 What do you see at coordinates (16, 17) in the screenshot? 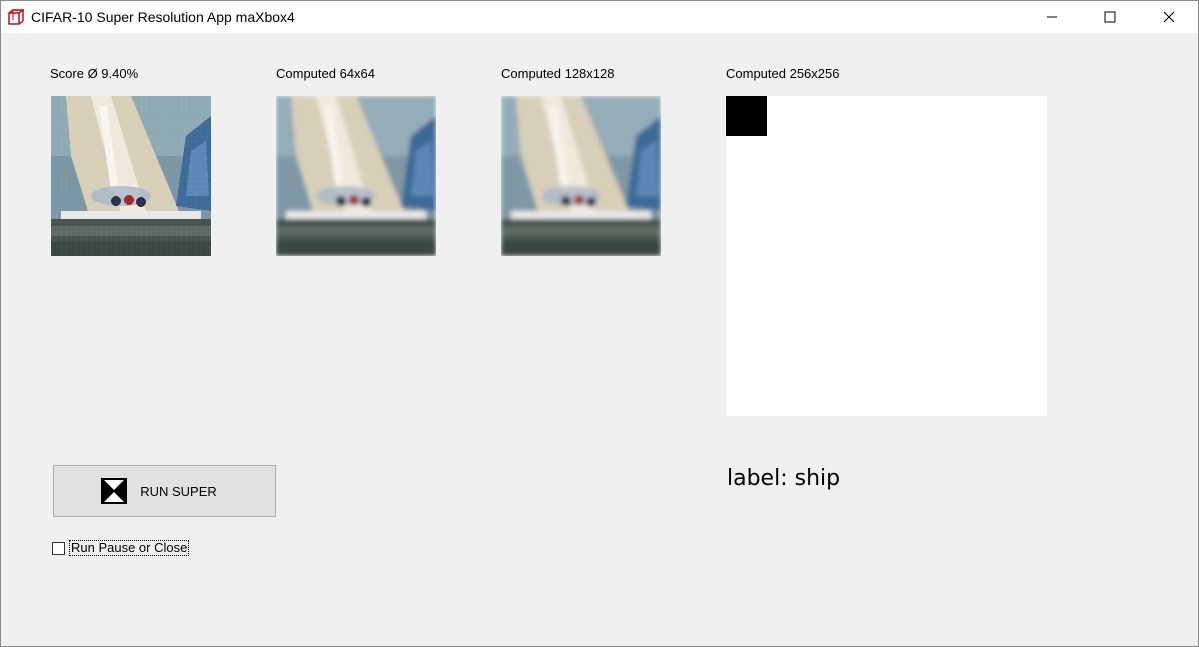
I see `app-cube-icon` at bounding box center [16, 17].